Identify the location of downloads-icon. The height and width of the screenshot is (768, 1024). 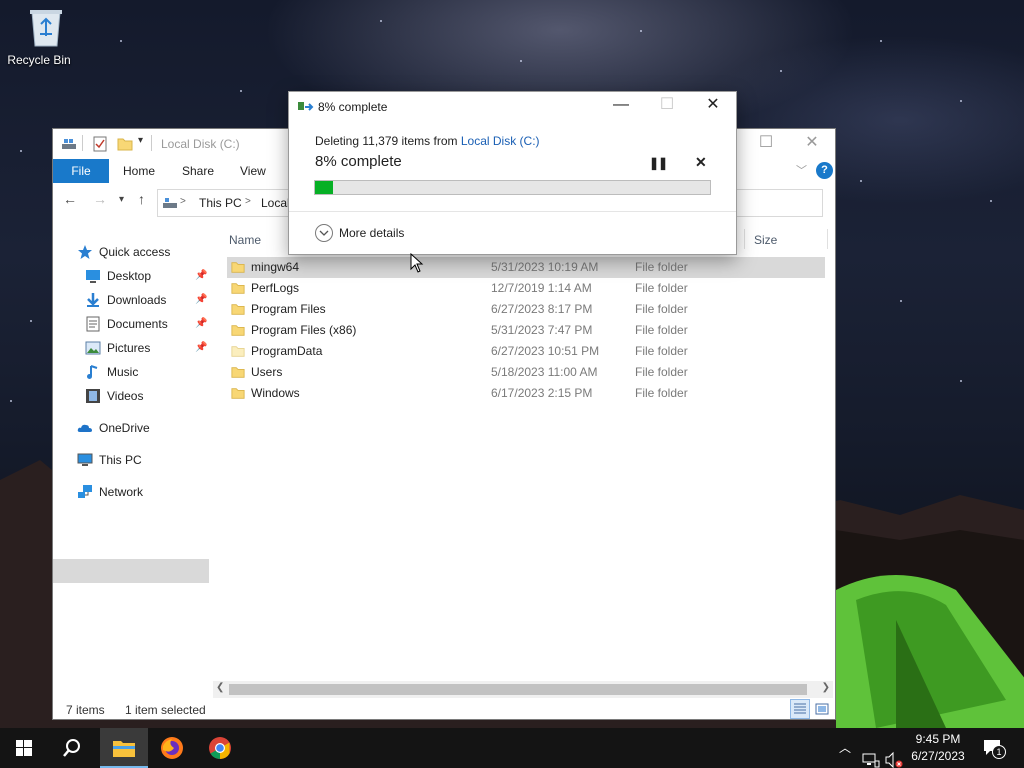
(93, 300).